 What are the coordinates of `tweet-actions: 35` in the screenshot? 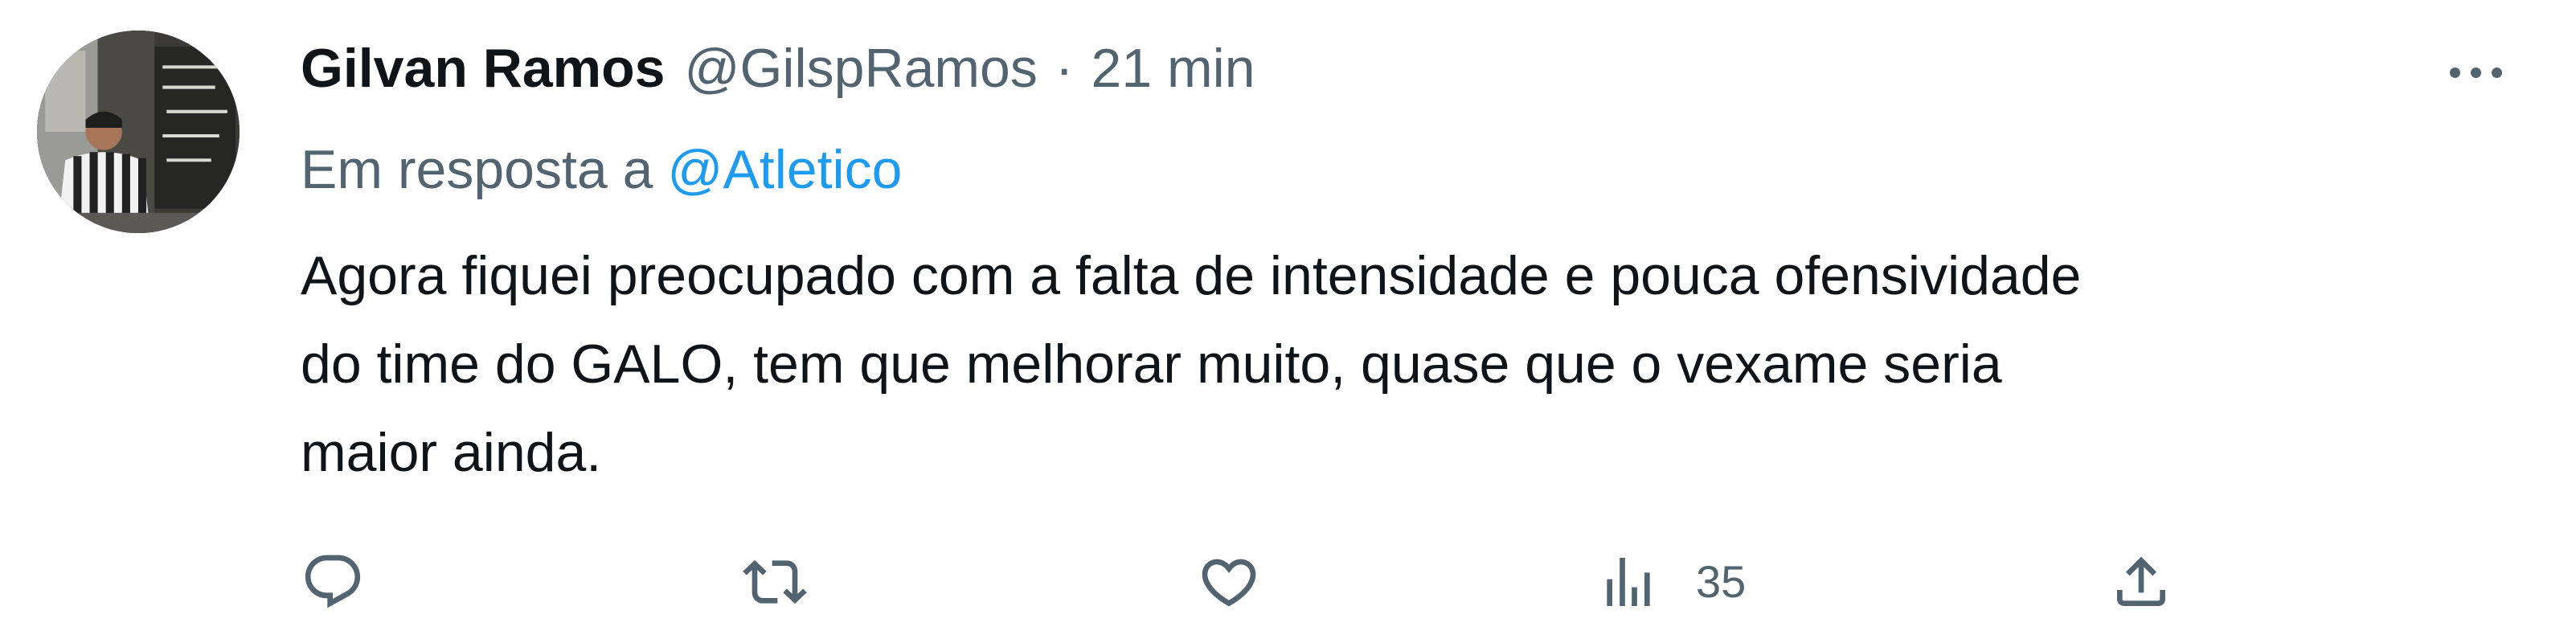 It's located at (1269, 582).